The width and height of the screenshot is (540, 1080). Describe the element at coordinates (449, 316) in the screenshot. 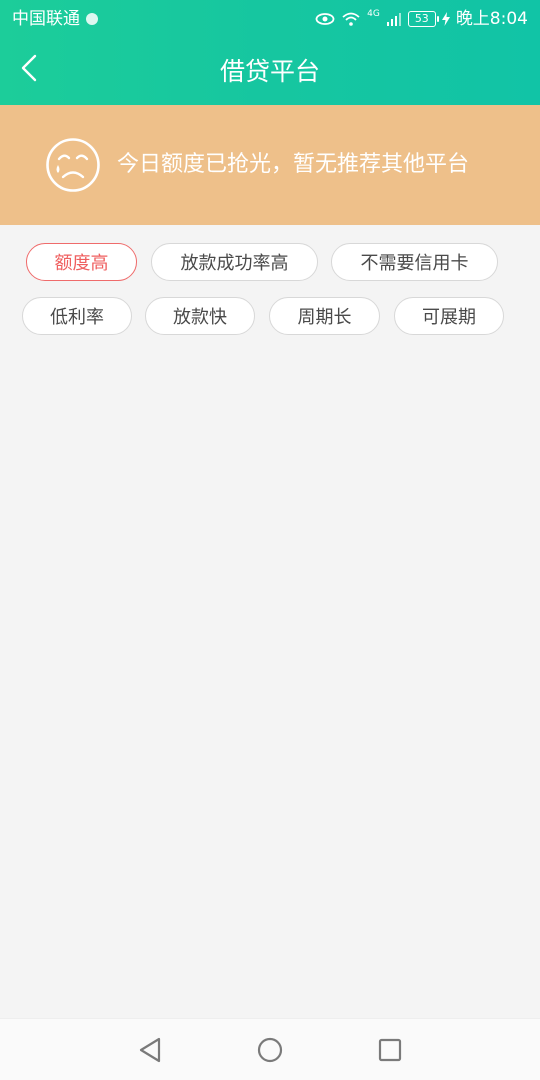

I see `tag-extendable: 可展期` at that location.